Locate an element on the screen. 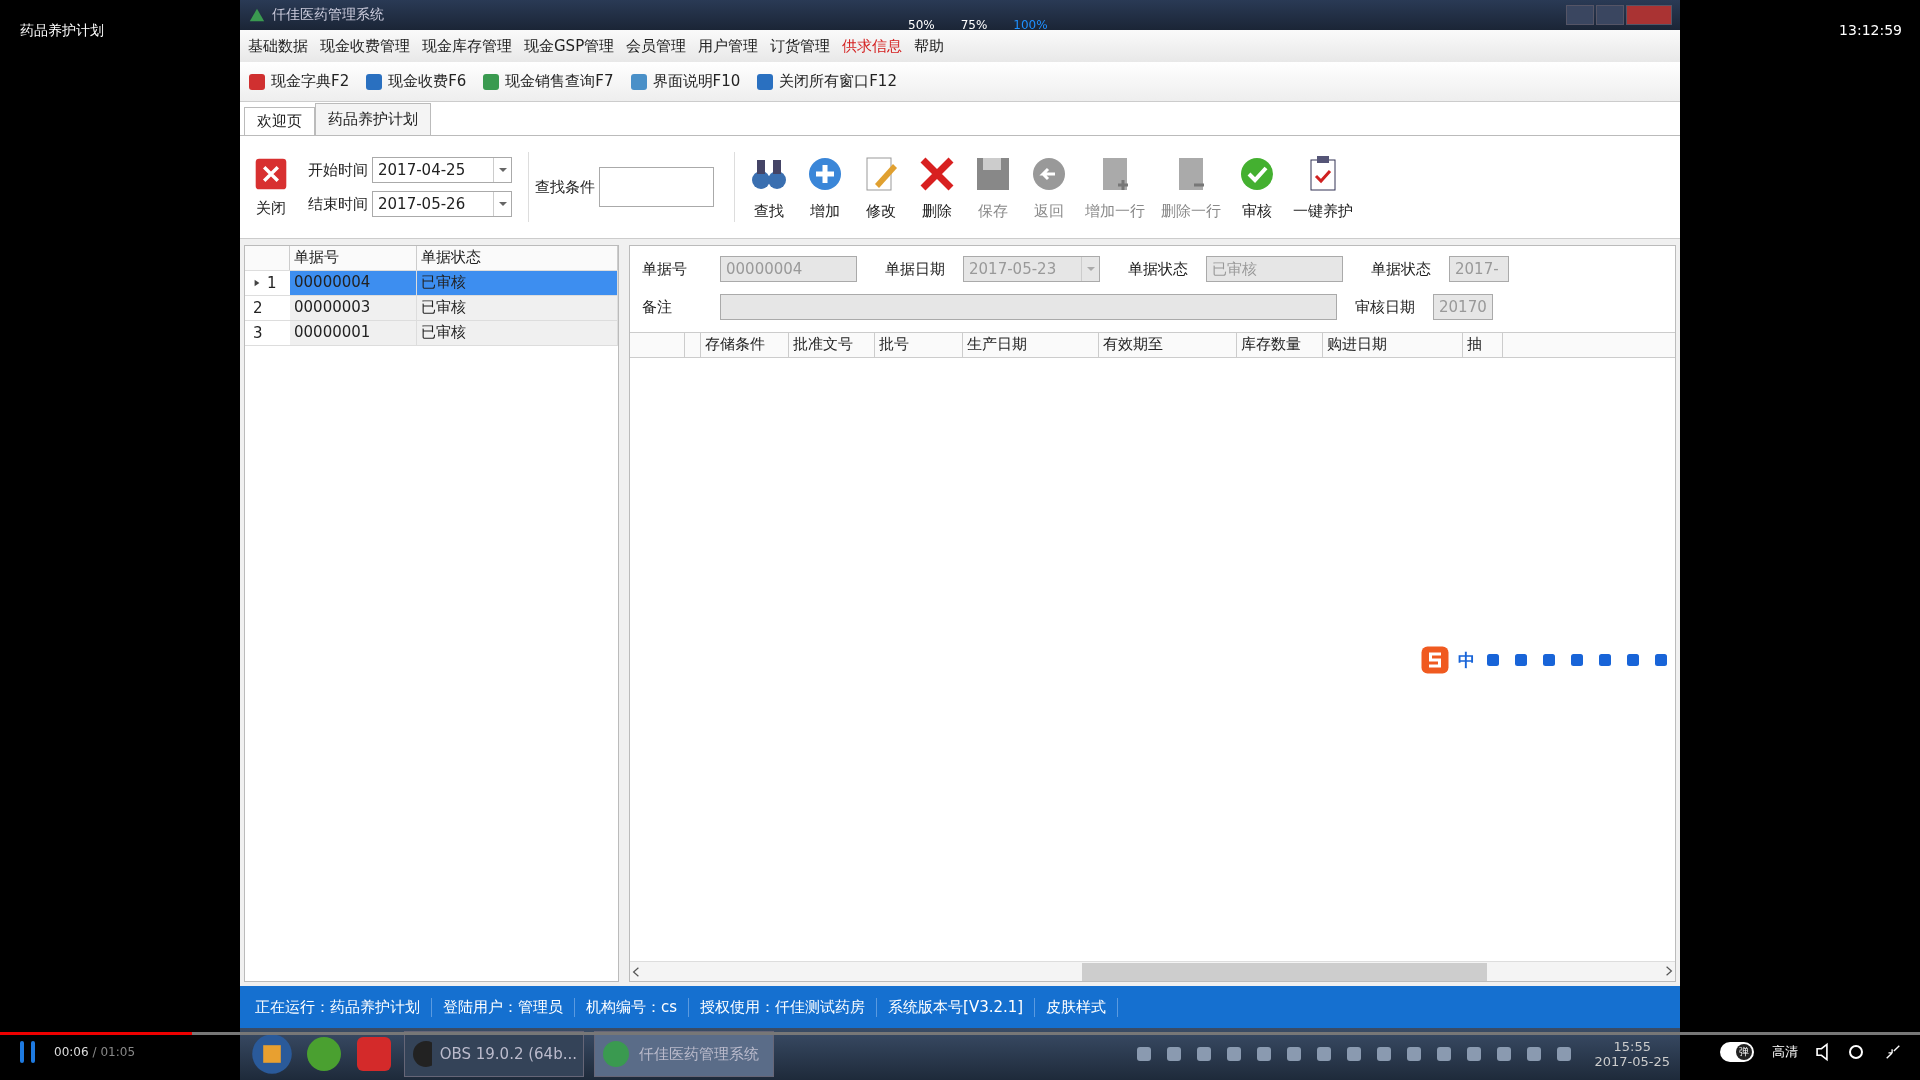 The height and width of the screenshot is (1080, 1920). status-item: 皮肤样式 is located at coordinates (1077, 1007).